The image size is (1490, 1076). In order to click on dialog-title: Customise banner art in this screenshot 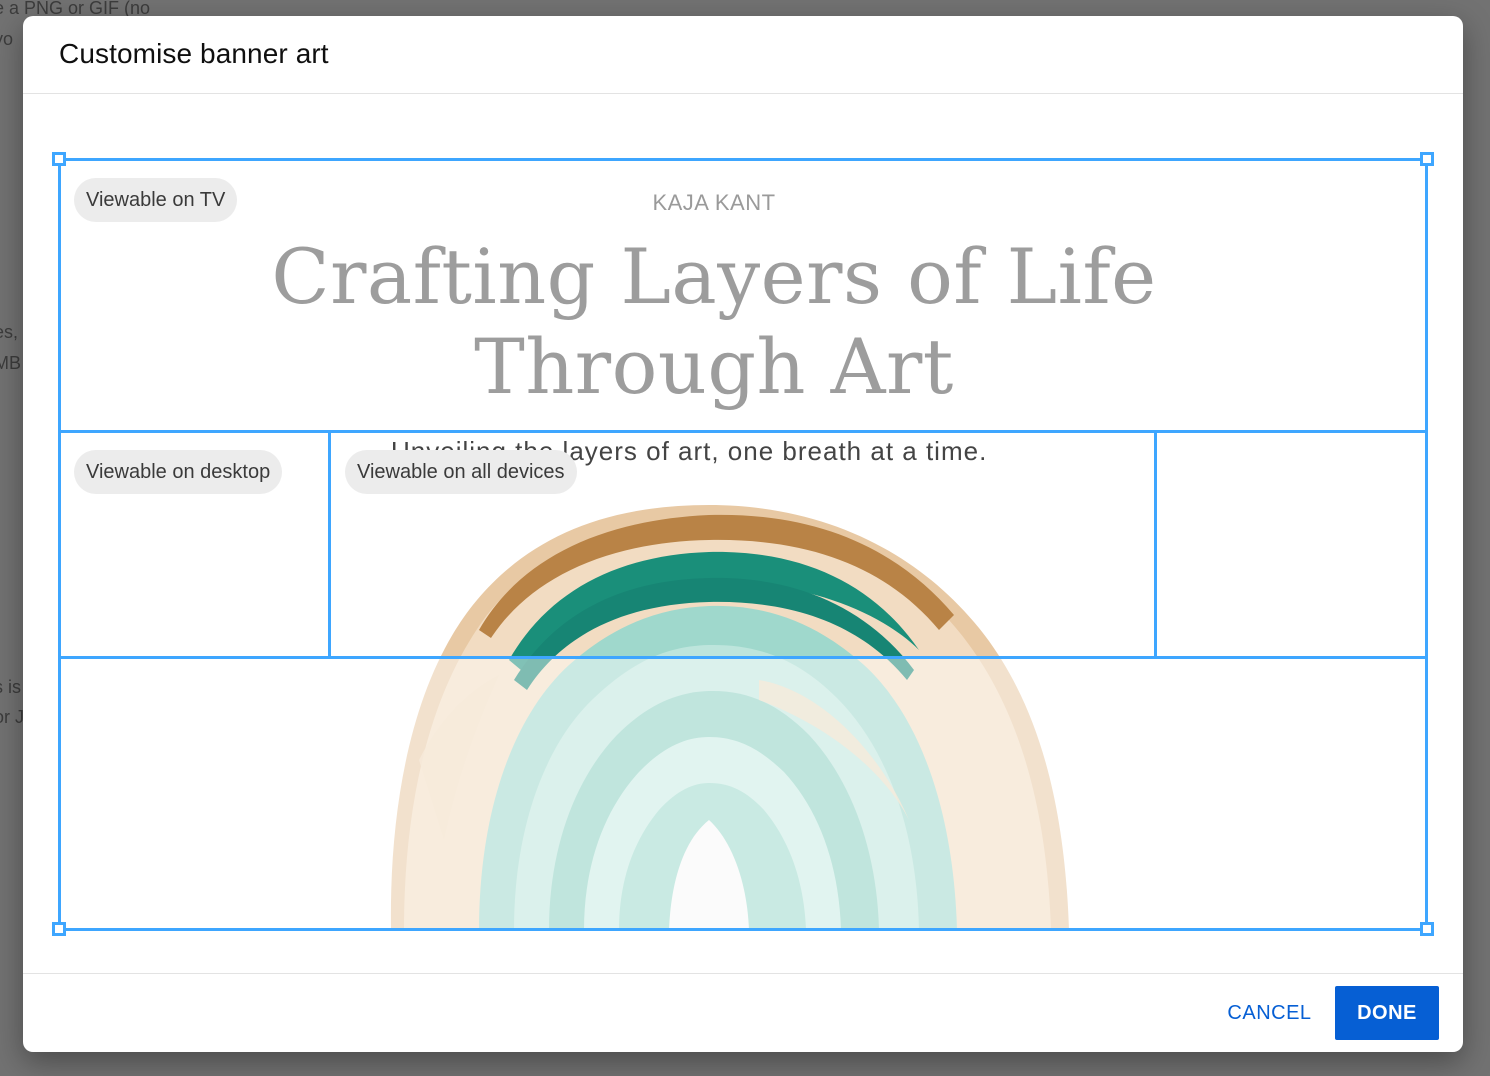, I will do `click(194, 53)`.